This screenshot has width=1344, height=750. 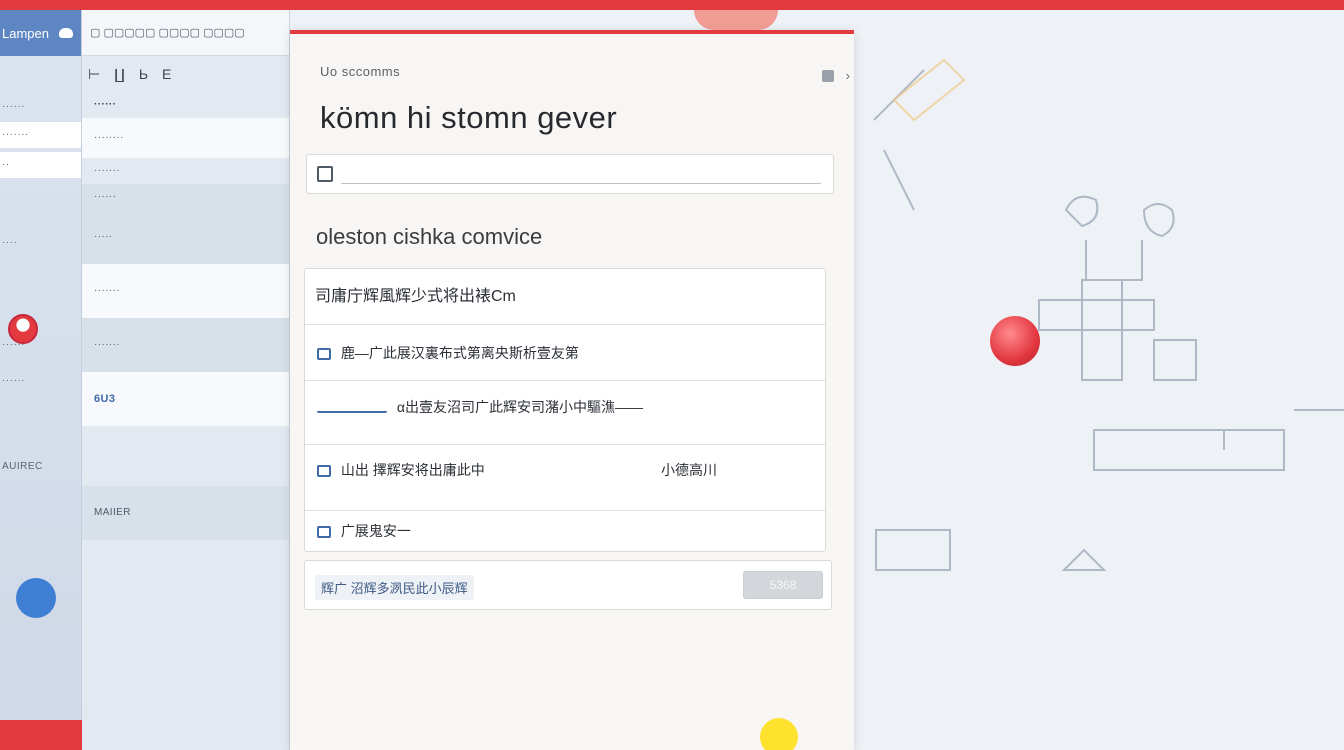 What do you see at coordinates (185, 513) in the screenshot?
I see `panel-row: MAIIER` at bounding box center [185, 513].